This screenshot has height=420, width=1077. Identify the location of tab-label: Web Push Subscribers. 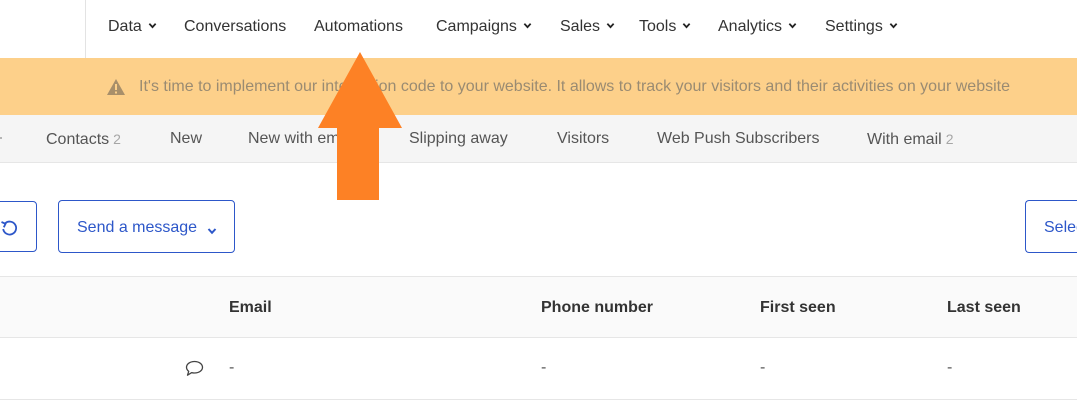
(738, 138).